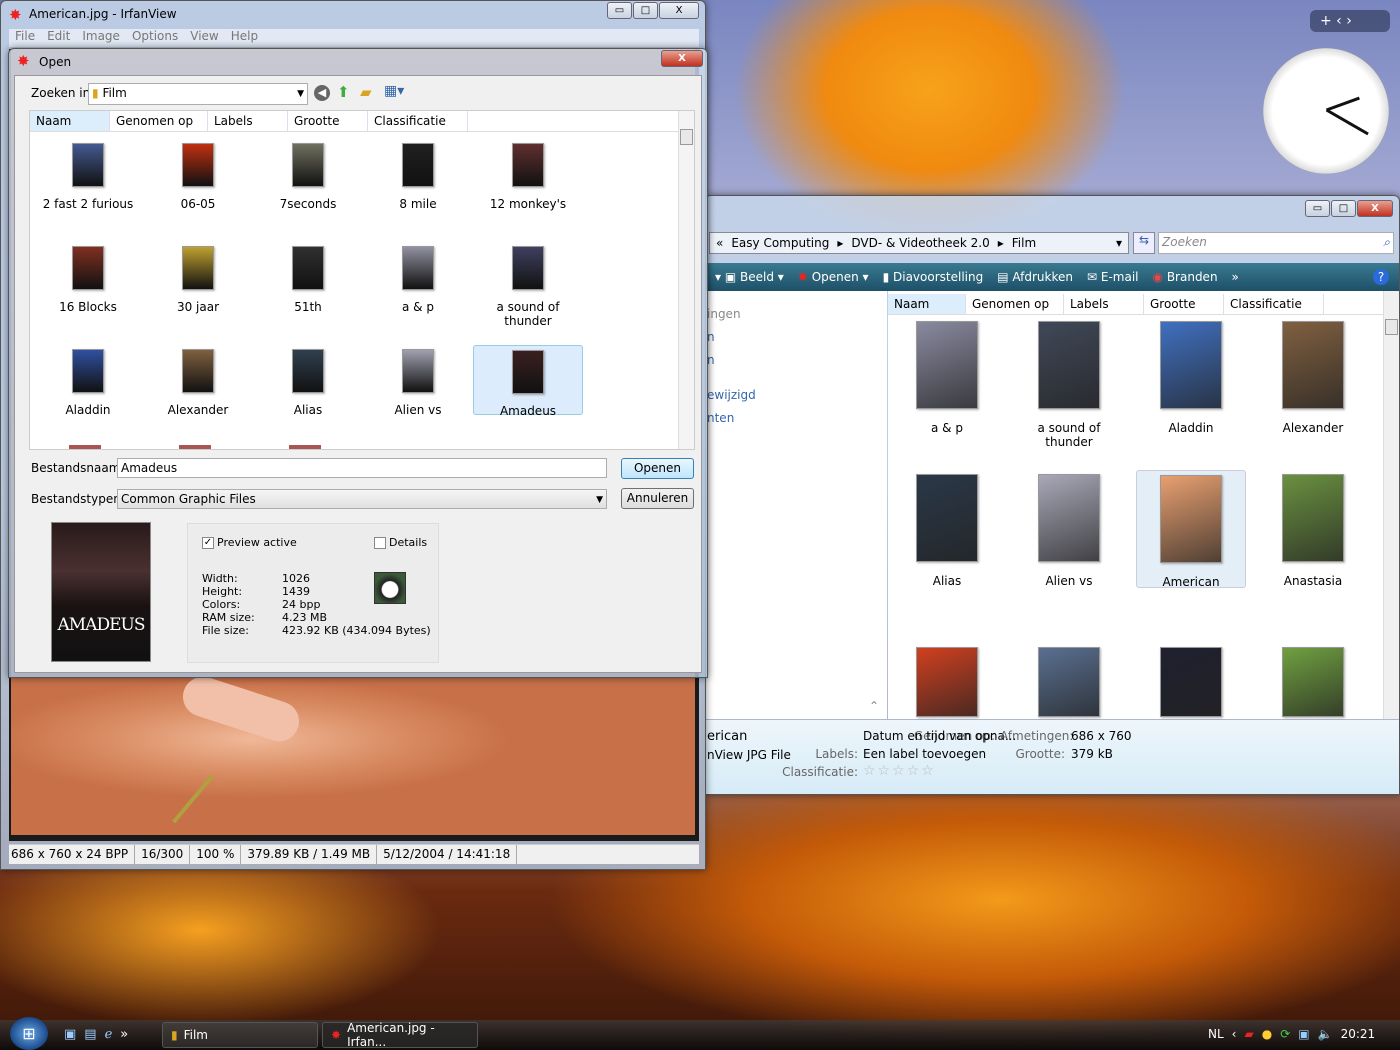 Image resolution: width=1400 pixels, height=1050 pixels. What do you see at coordinates (947, 518) in the screenshot?
I see `file-thumbnail` at bounding box center [947, 518].